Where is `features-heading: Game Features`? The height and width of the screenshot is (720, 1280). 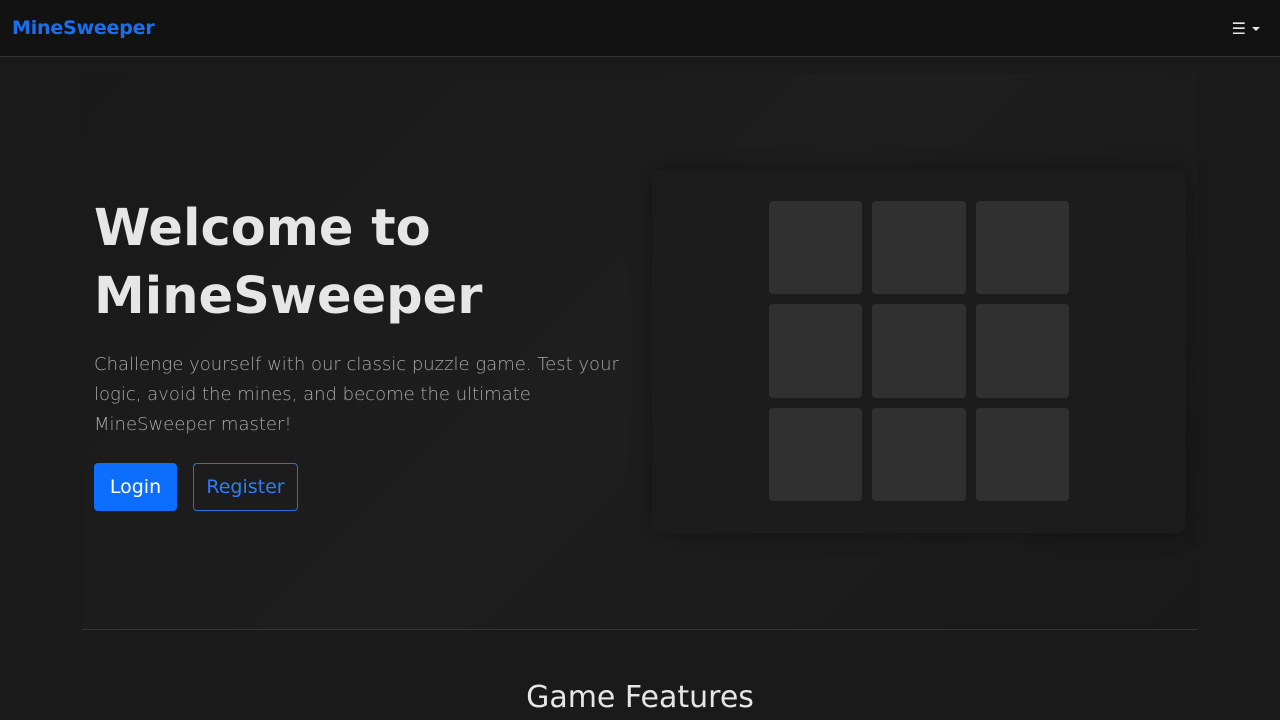
features-heading: Game Features is located at coordinates (640, 697).